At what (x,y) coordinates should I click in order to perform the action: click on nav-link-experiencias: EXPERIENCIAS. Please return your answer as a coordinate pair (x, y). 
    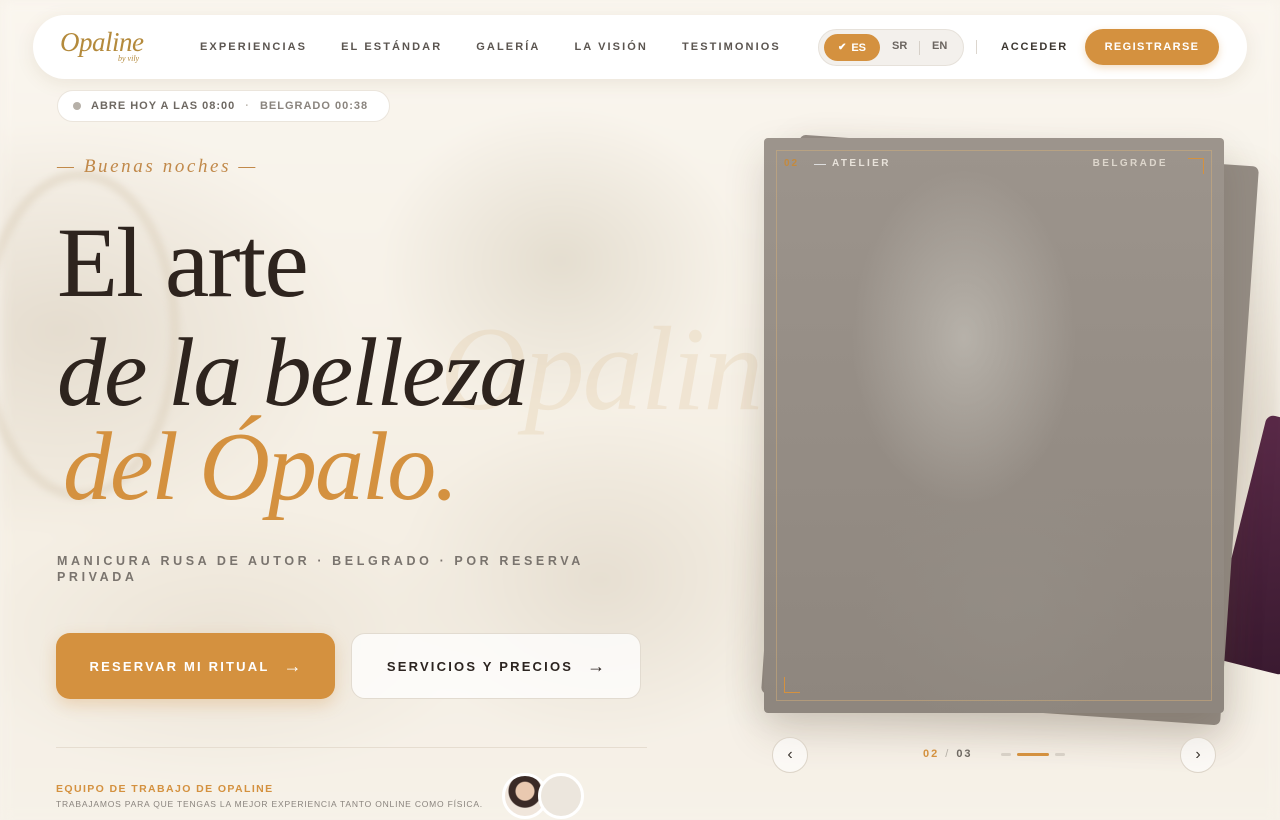
    Looking at the image, I should click on (253, 47).